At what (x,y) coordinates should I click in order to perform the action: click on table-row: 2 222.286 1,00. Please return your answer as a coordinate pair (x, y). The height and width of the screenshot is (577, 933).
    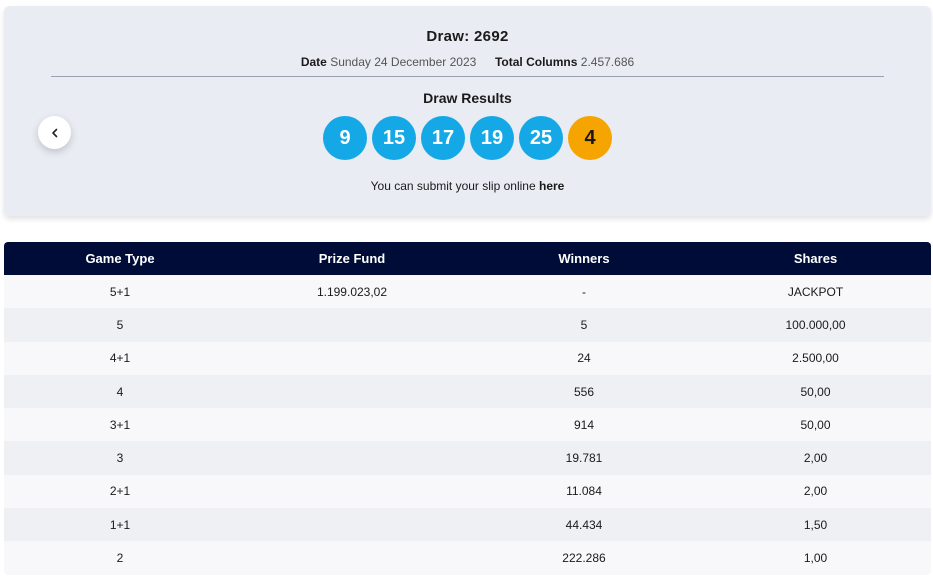
    Looking at the image, I should click on (467, 558).